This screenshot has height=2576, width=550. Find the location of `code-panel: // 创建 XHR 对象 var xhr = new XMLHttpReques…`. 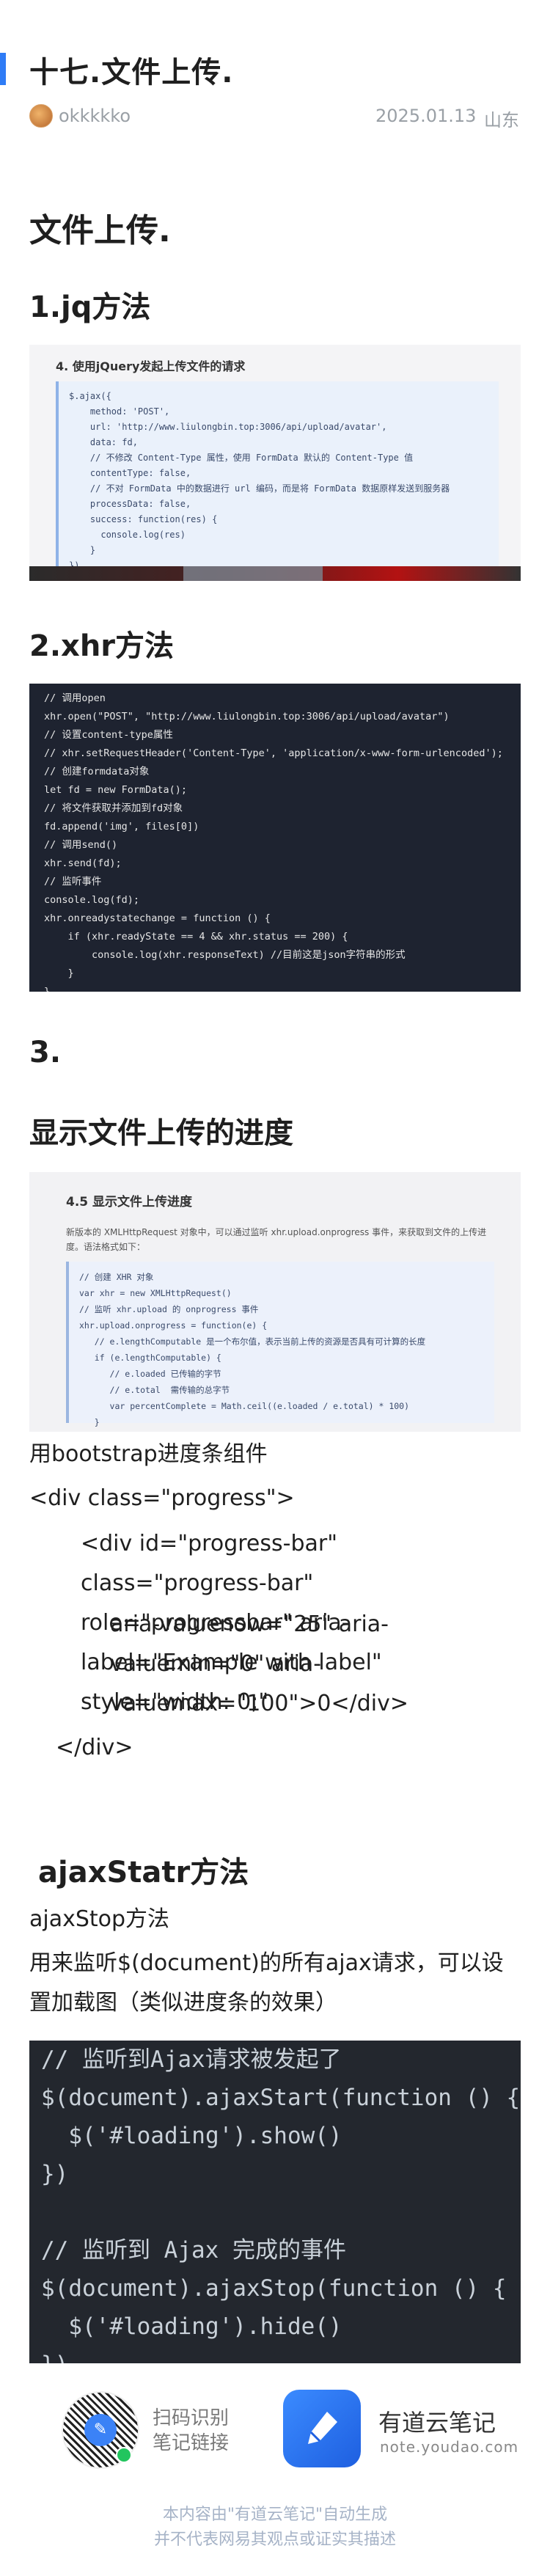

code-panel: // 创建 XHR 对象 var xhr = new XMLHttpReques… is located at coordinates (280, 1344).